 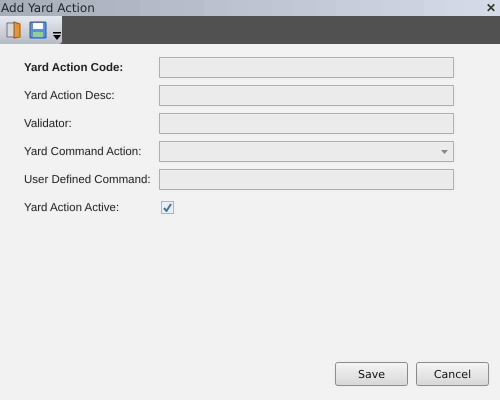 I want to click on window-title: Add Yard Action, so click(x=48, y=8).